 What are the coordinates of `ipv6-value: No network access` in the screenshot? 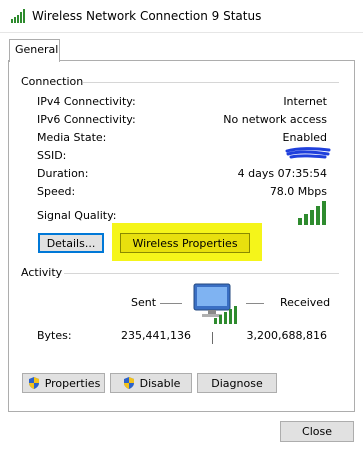 It's located at (275, 119).